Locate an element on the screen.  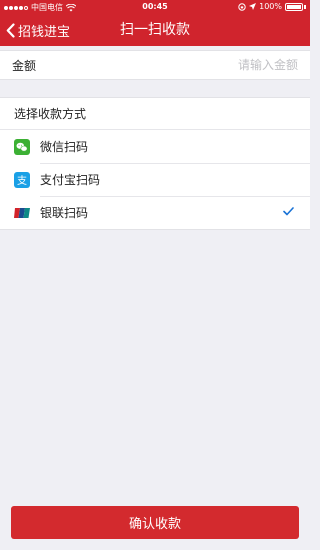
payment-method-alipay: 支 支付宝扫码 is located at coordinates (155, 179).